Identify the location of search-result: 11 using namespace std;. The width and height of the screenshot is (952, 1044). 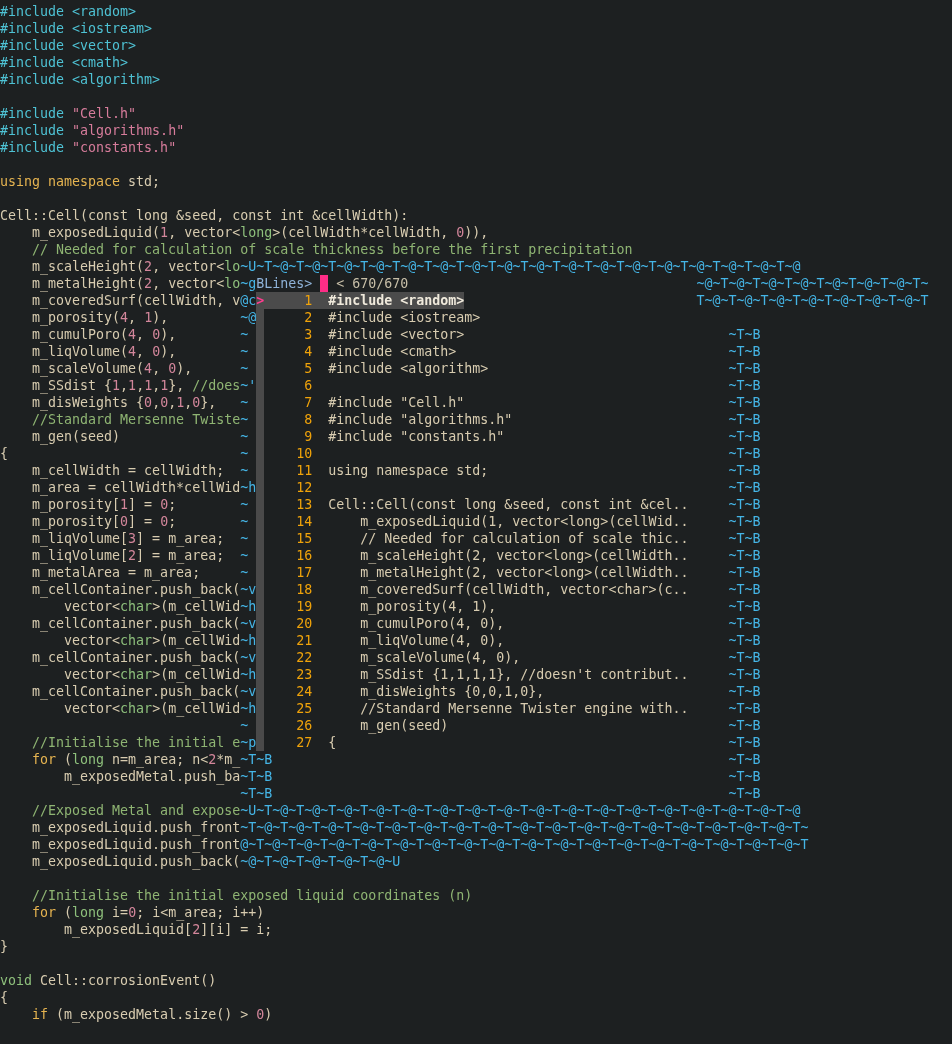
(372, 470).